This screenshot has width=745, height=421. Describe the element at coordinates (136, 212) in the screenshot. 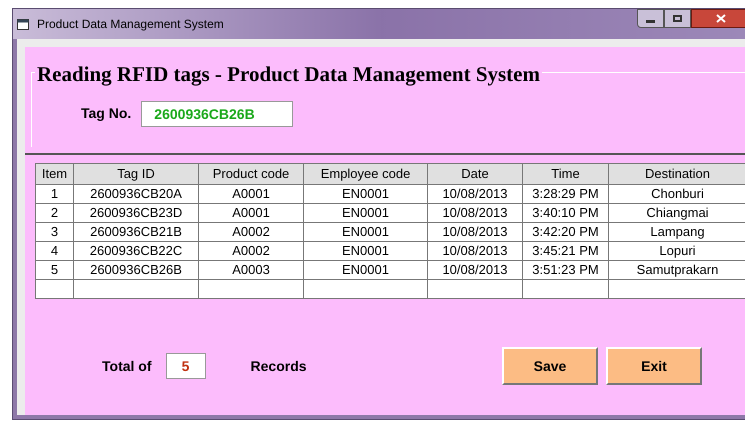

I see `table-cell: 2600936CB23D` at that location.